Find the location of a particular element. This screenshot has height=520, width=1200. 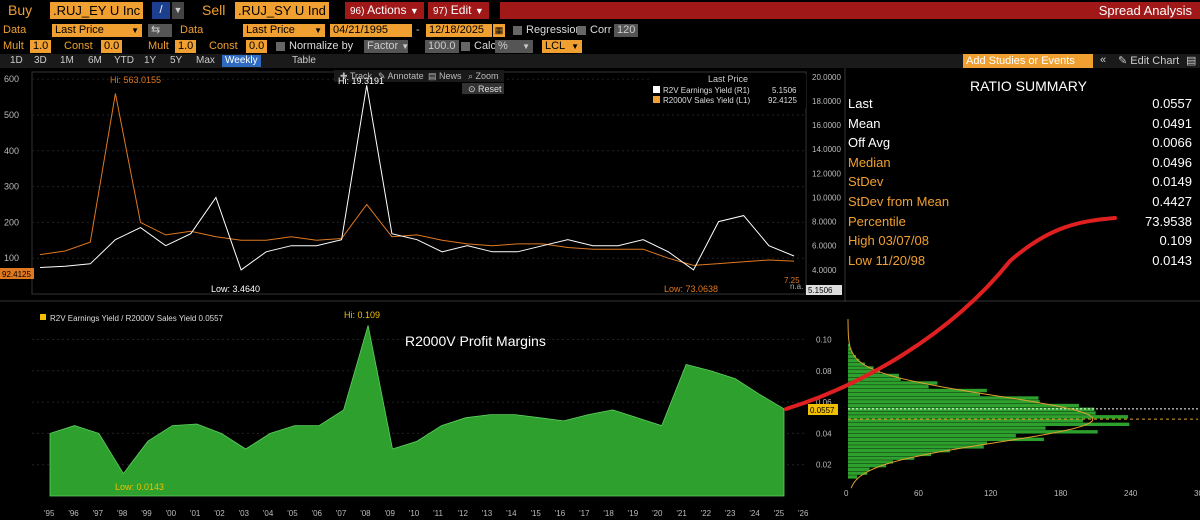

legend-swatch-white is located at coordinates (656, 89).